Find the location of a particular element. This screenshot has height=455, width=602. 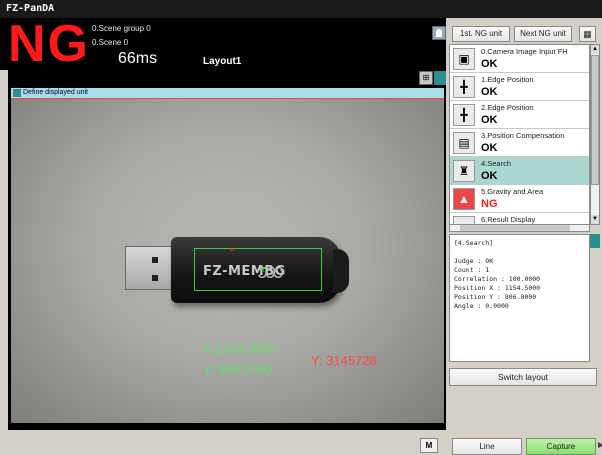

window-title: FZ-PanDA is located at coordinates (301, 9).